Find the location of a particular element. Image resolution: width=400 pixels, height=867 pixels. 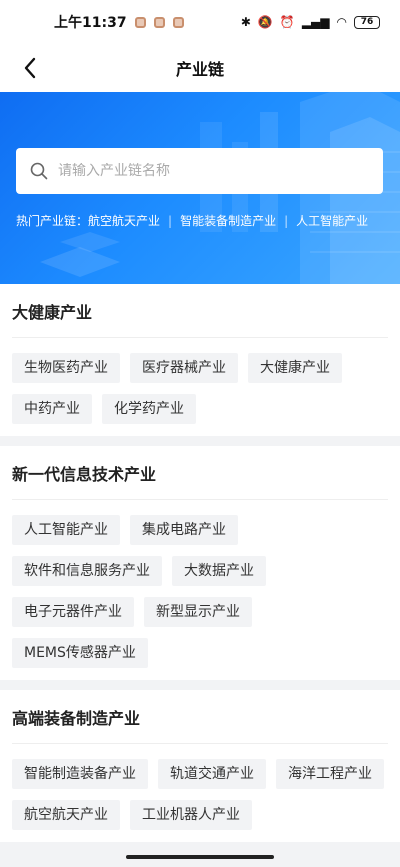

status-bar: 上午11:37 ✱ 🔕 ⏰ ▂▄▆ ◠ 76 is located at coordinates (200, 22).